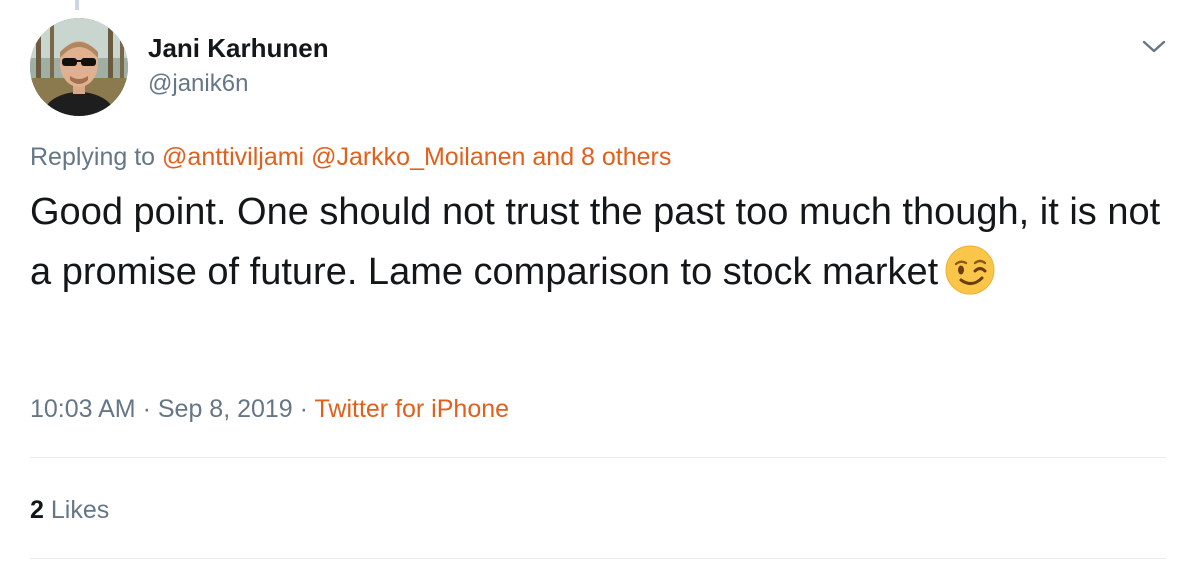  I want to click on avatar-image, so click(79, 67).